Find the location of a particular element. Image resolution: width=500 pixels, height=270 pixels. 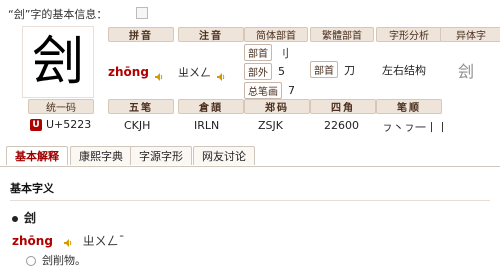

tab-kangxi-dictionary: 康熙字典 is located at coordinates (101, 155).